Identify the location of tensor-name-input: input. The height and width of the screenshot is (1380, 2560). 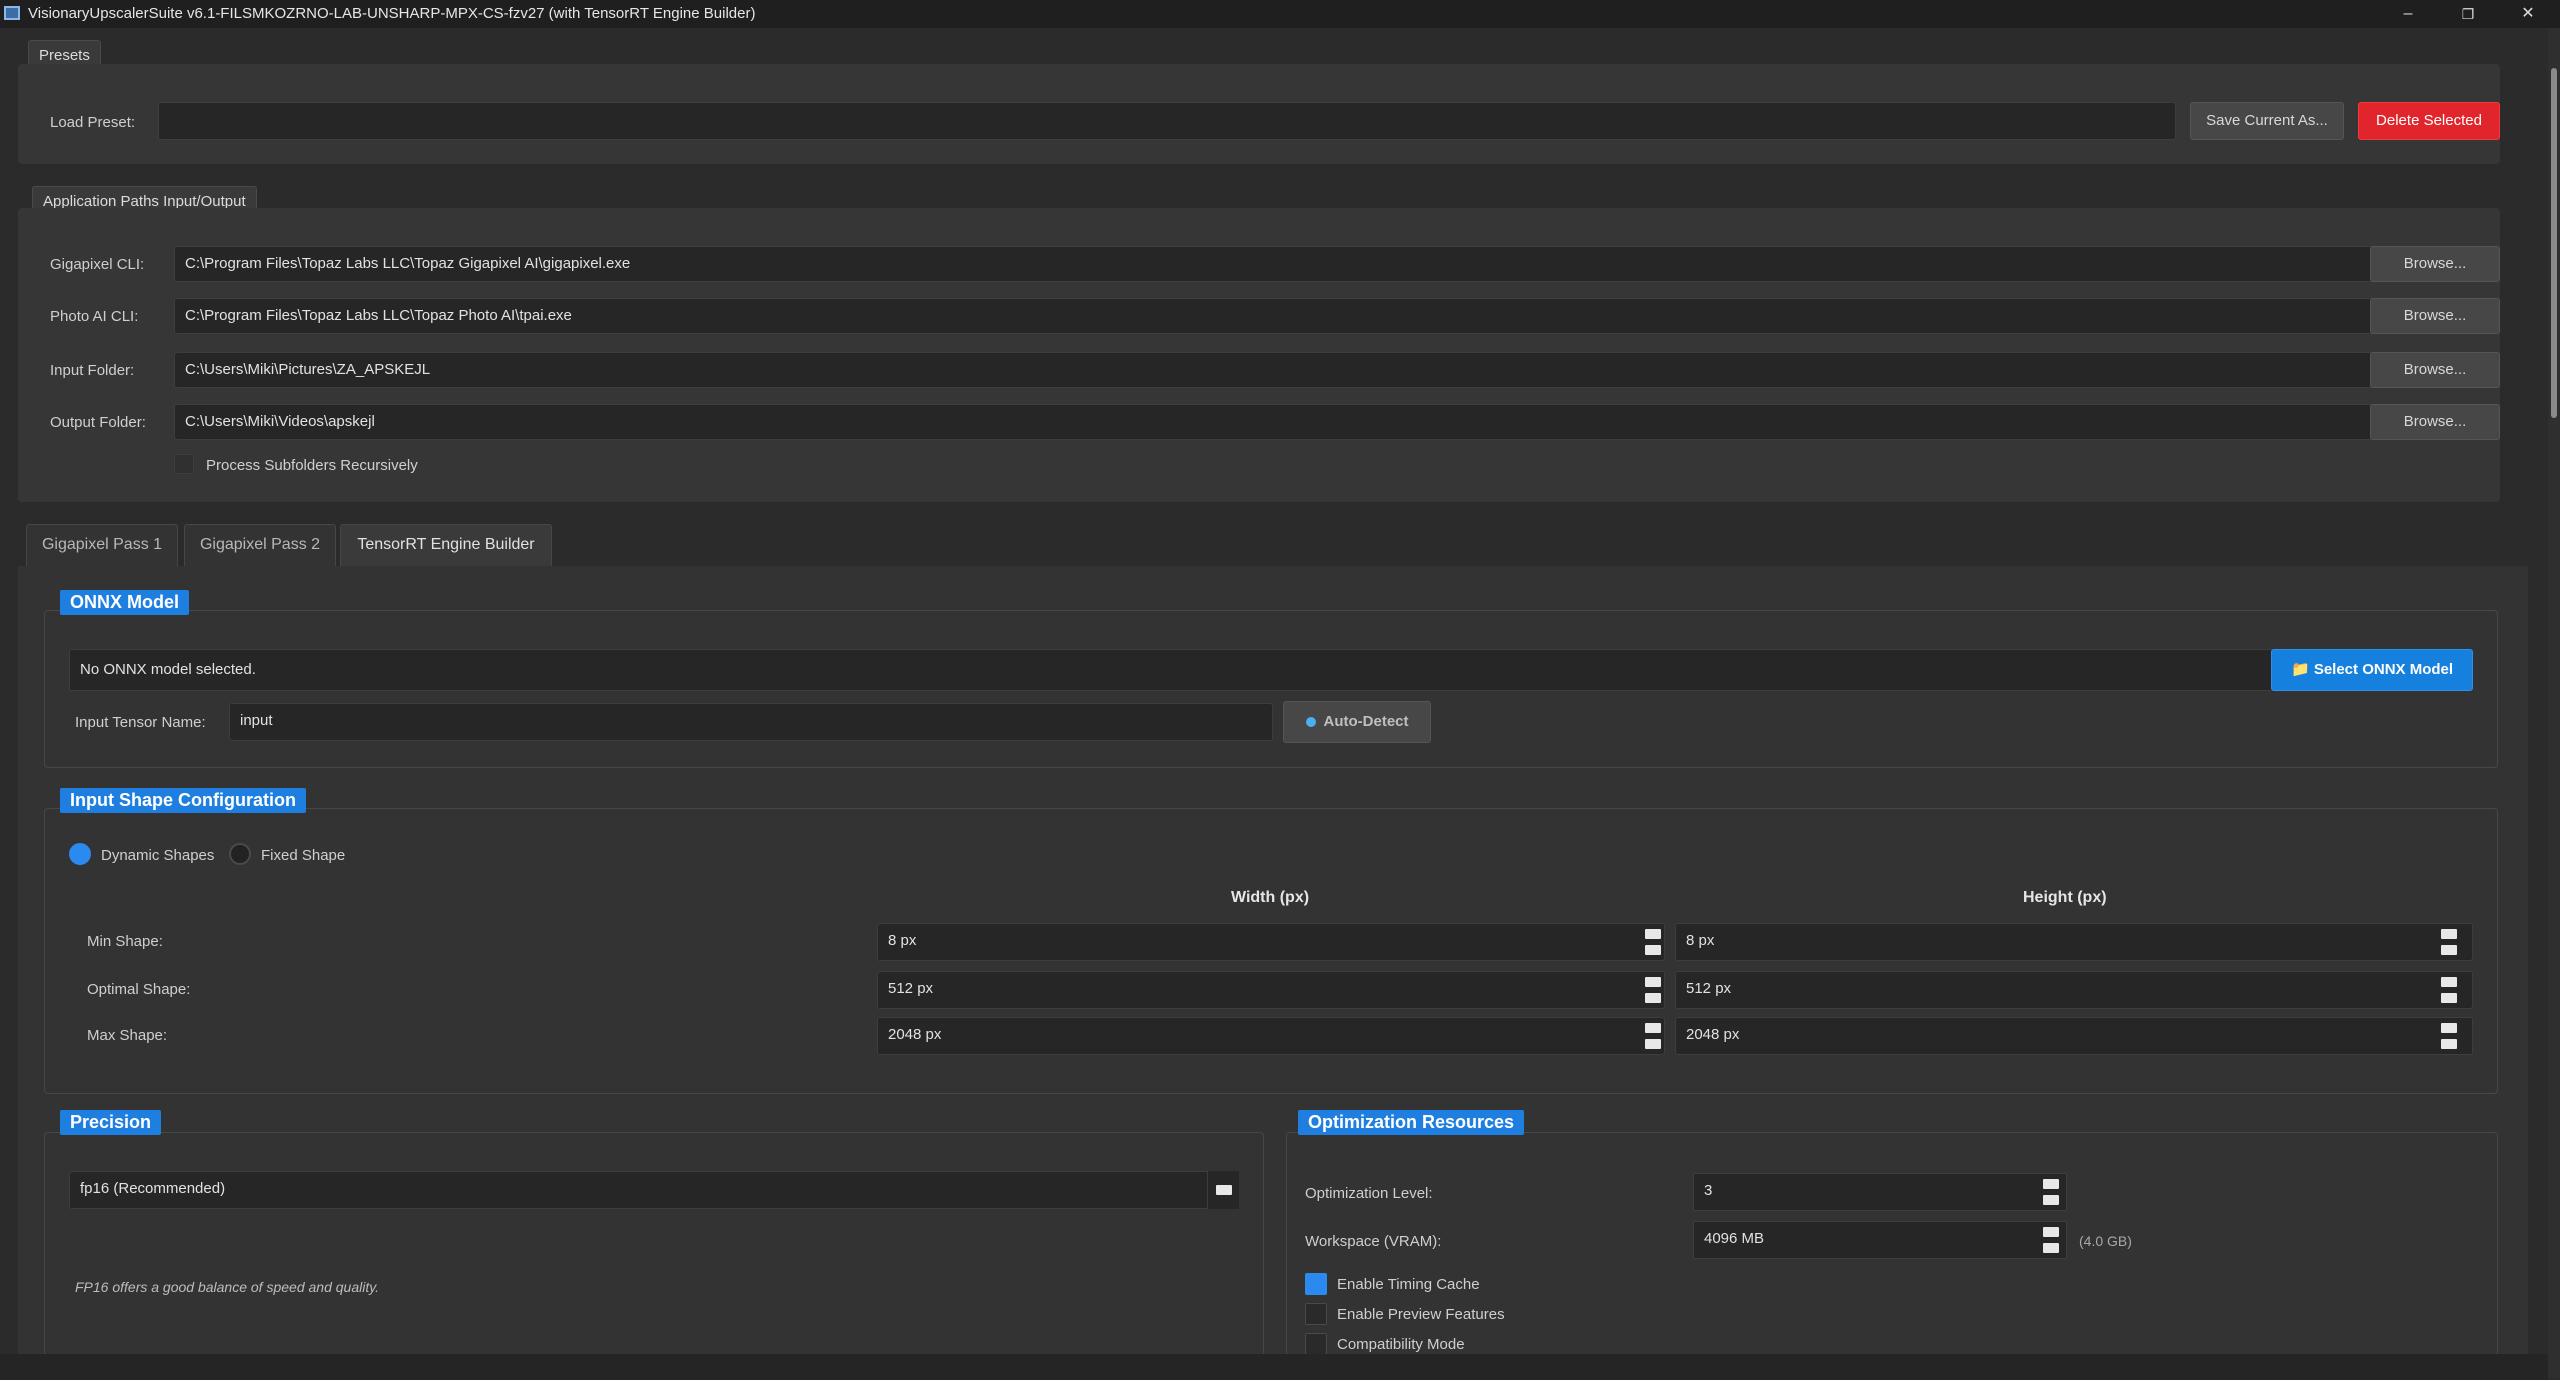
(751, 722).